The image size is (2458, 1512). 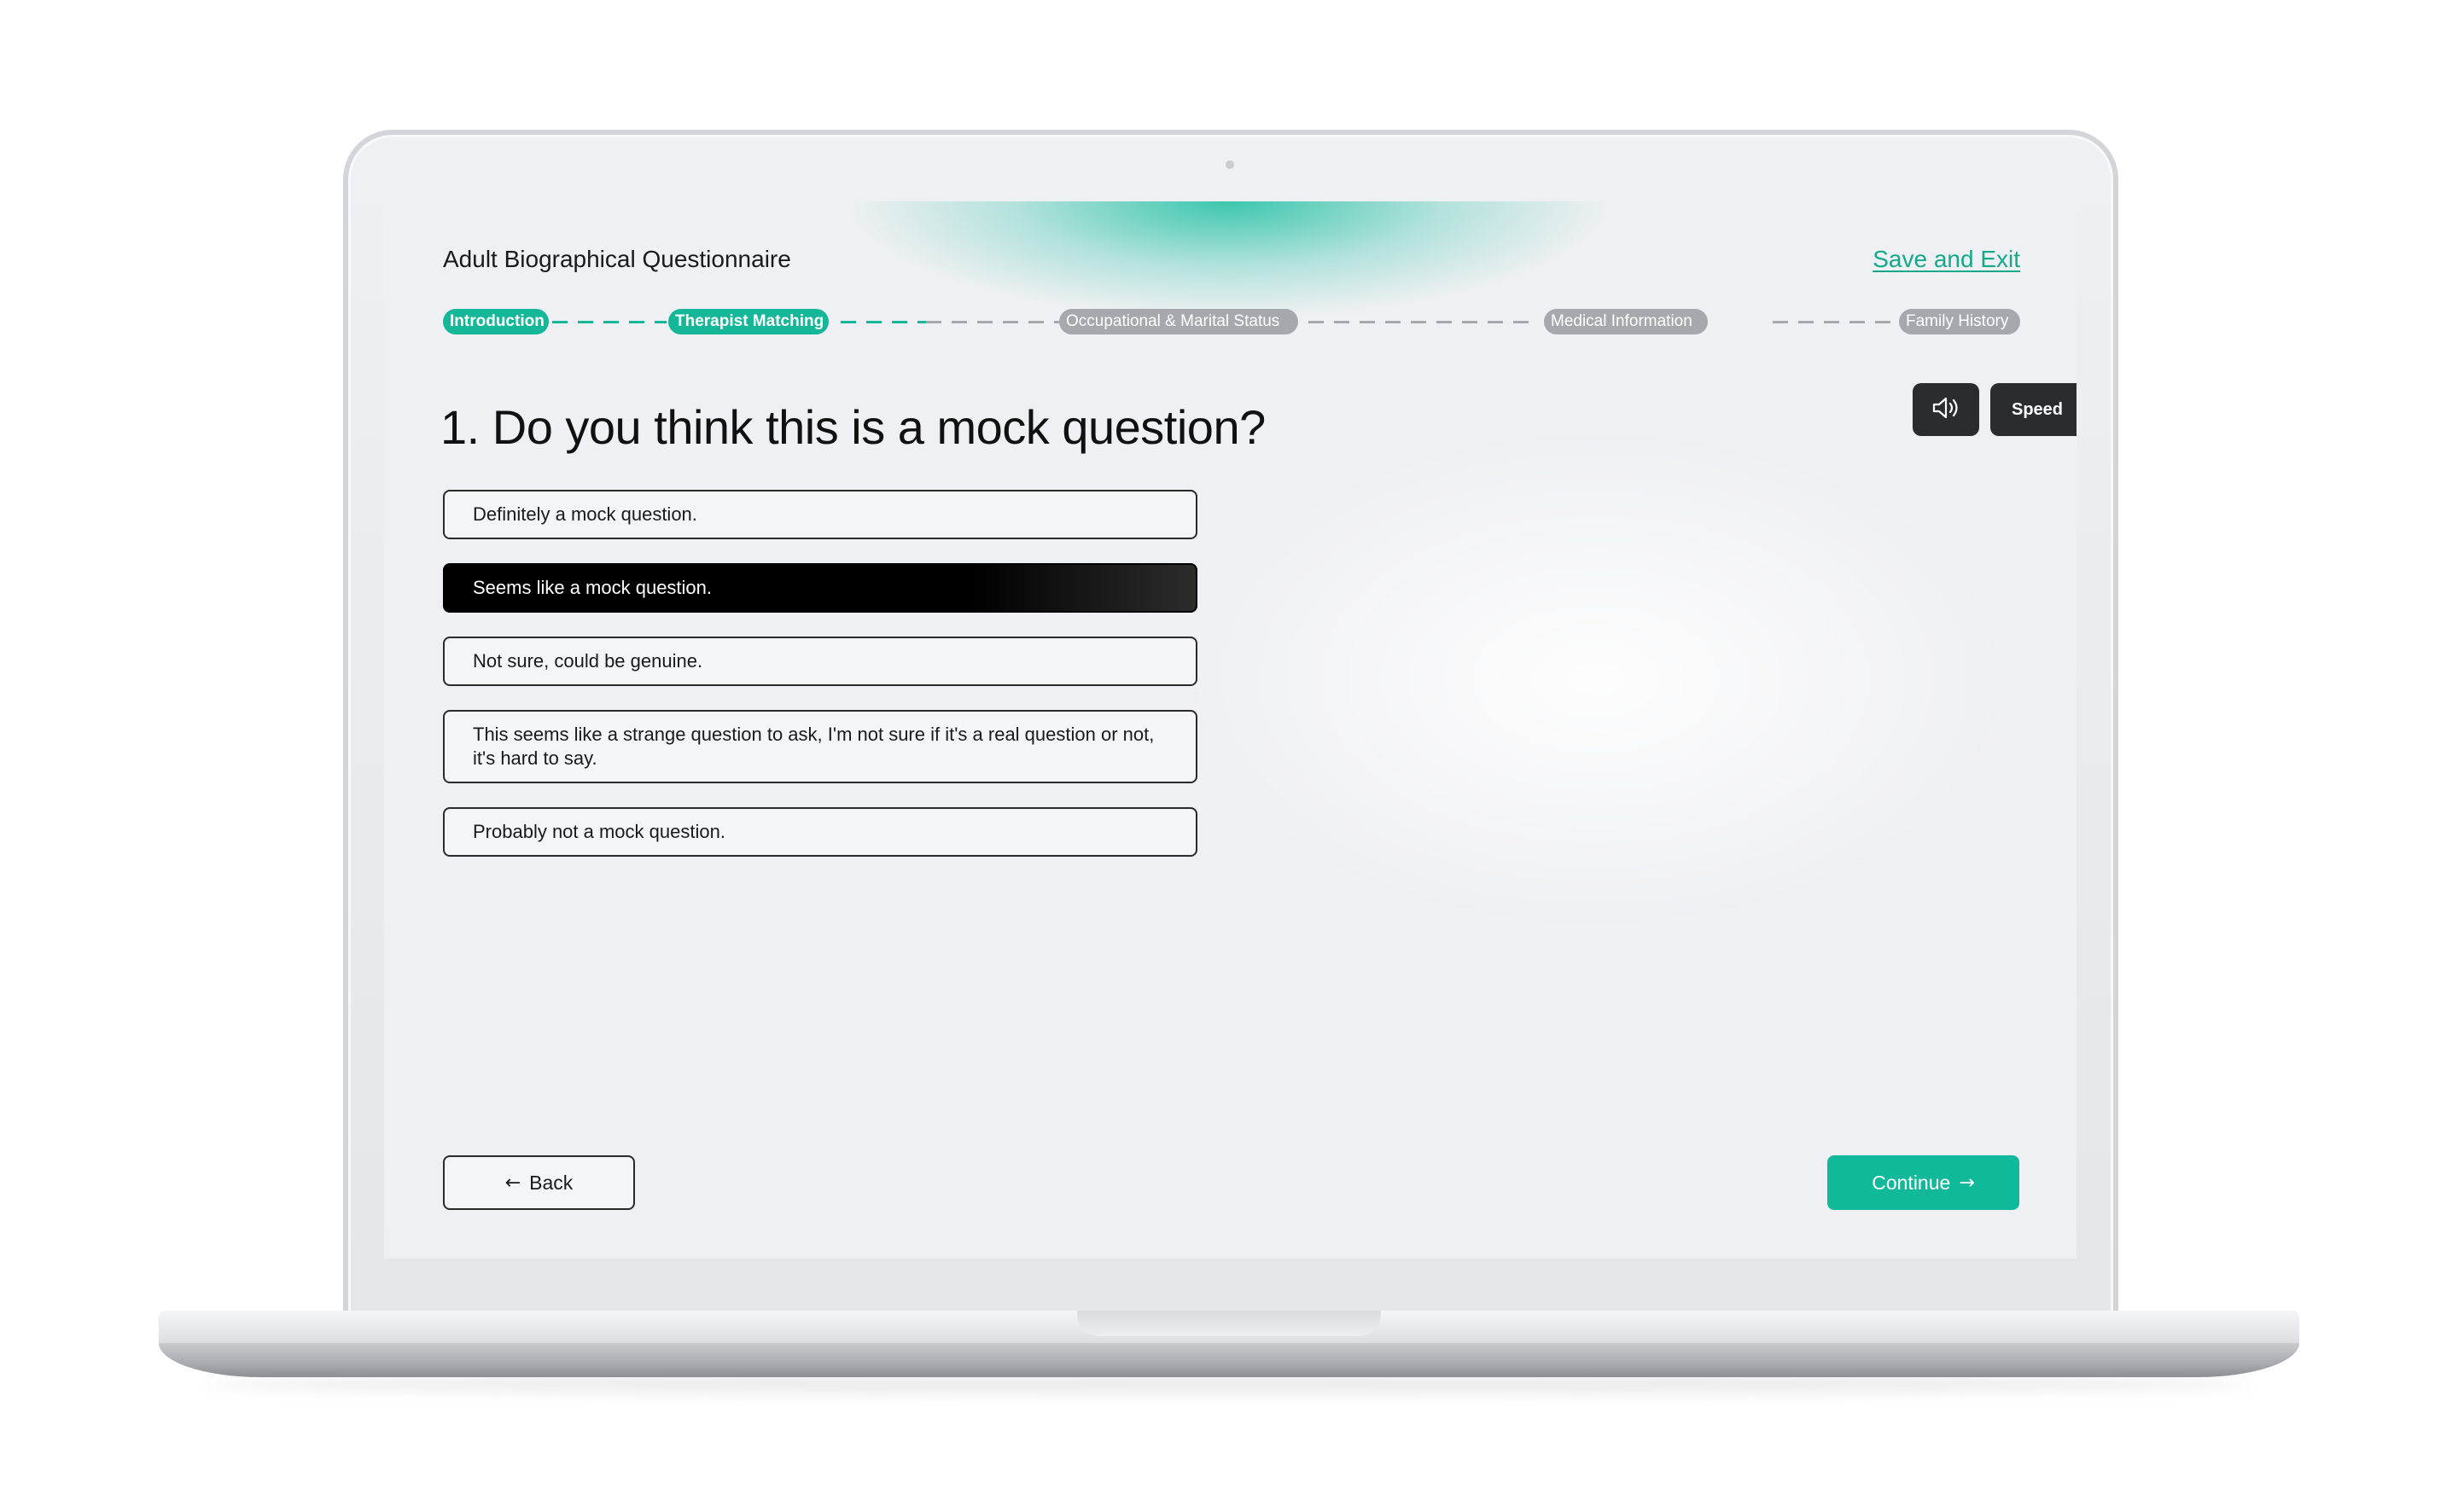 What do you see at coordinates (1911, 1182) in the screenshot?
I see `continue-button-label: Continue` at bounding box center [1911, 1182].